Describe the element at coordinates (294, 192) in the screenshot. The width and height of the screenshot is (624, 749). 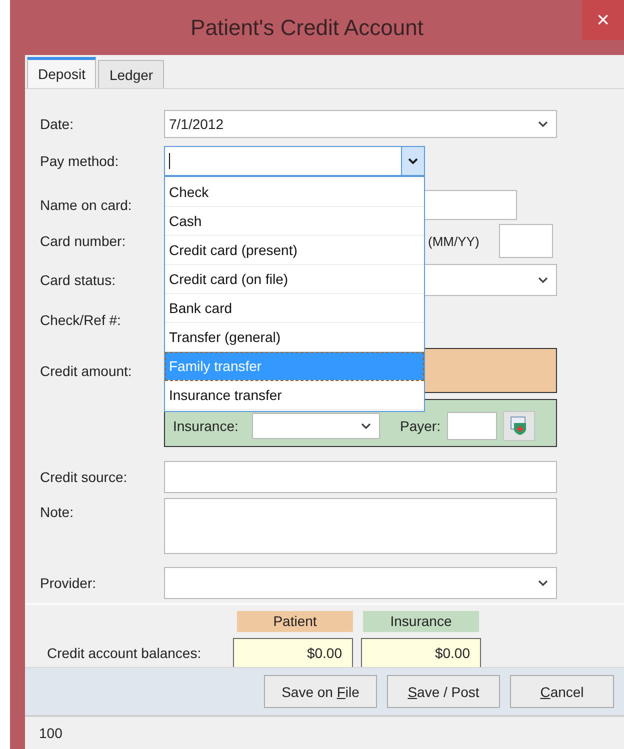
I see `dropdown-option: Check` at that location.